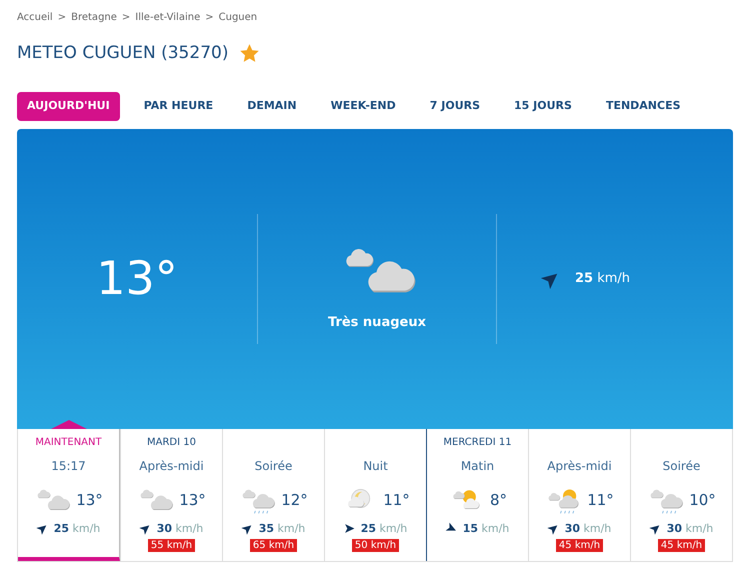 The width and height of the screenshot is (750, 577). What do you see at coordinates (376, 545) in the screenshot?
I see `wind-gust-badge: 50 km/h` at bounding box center [376, 545].